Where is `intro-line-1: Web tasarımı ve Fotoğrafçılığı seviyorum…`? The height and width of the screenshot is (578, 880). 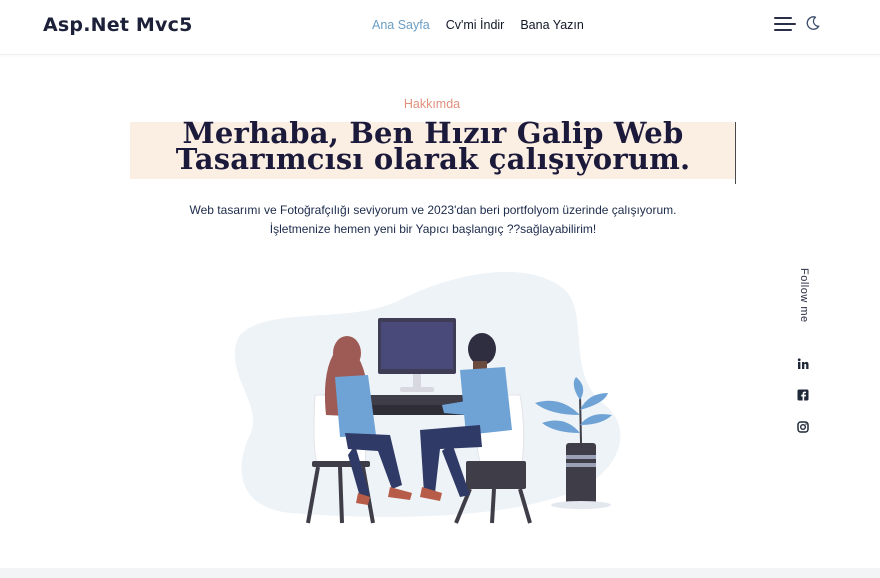 intro-line-1: Web tasarımı ve Fotoğrafçılığı seviyorum… is located at coordinates (433, 210).